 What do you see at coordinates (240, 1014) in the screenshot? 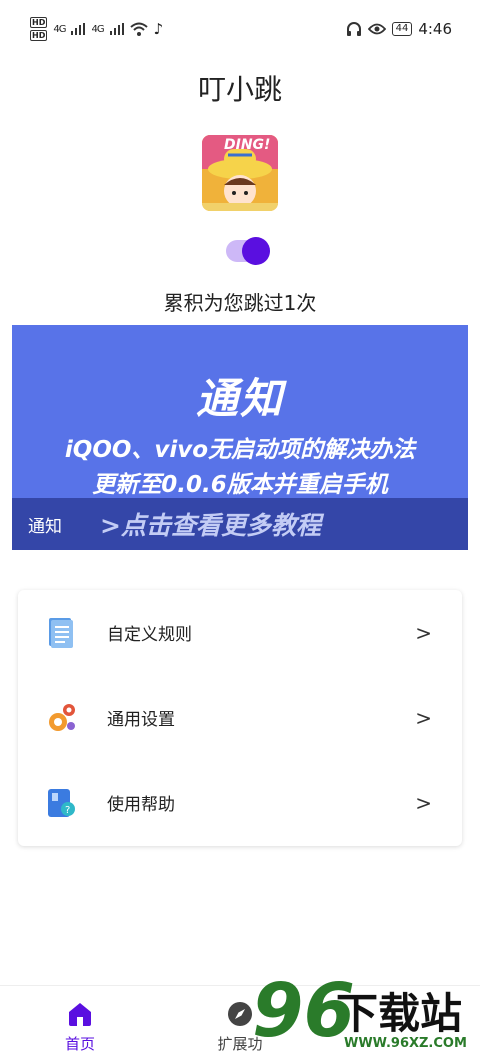
I see `compass-icon` at bounding box center [240, 1014].